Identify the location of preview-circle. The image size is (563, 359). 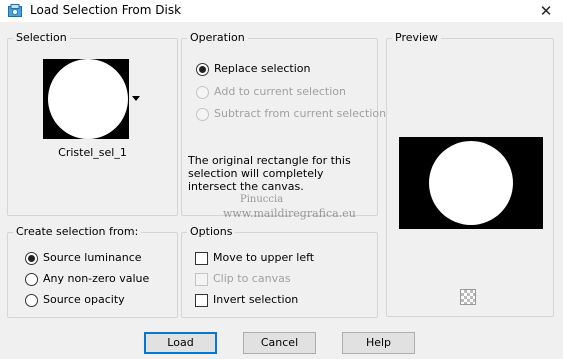
(471, 183).